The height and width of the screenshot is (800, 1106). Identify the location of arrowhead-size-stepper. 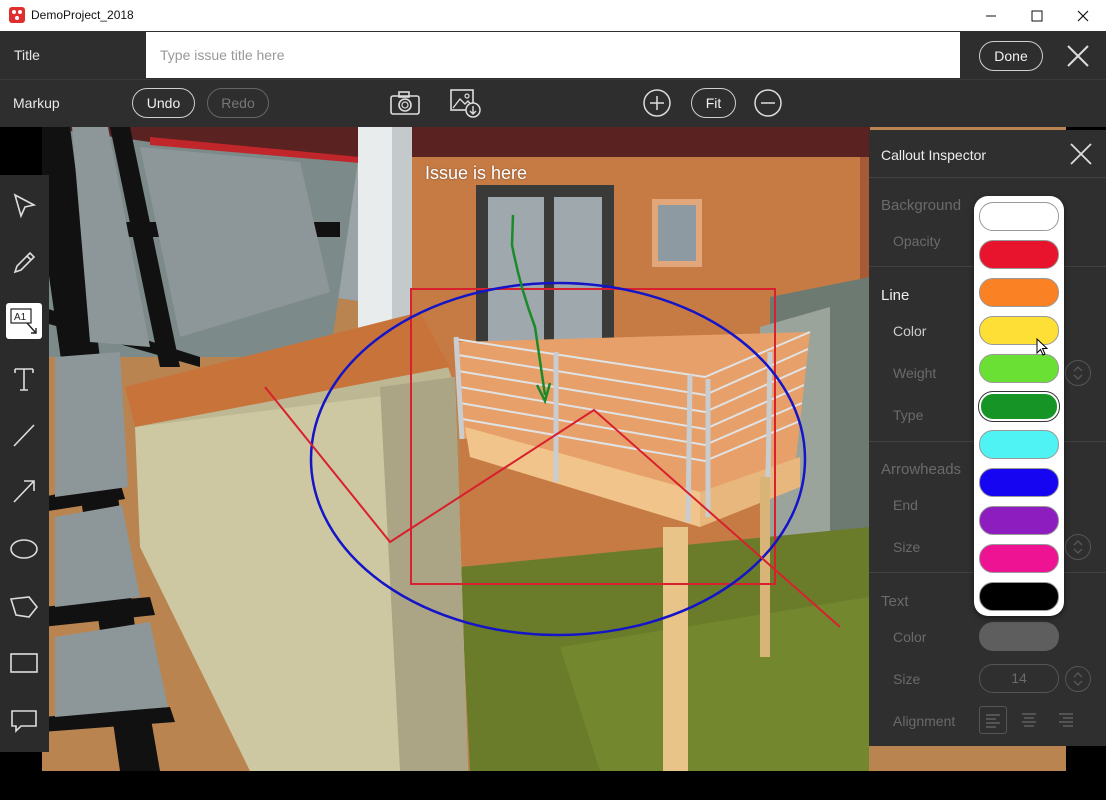
(1078, 547).